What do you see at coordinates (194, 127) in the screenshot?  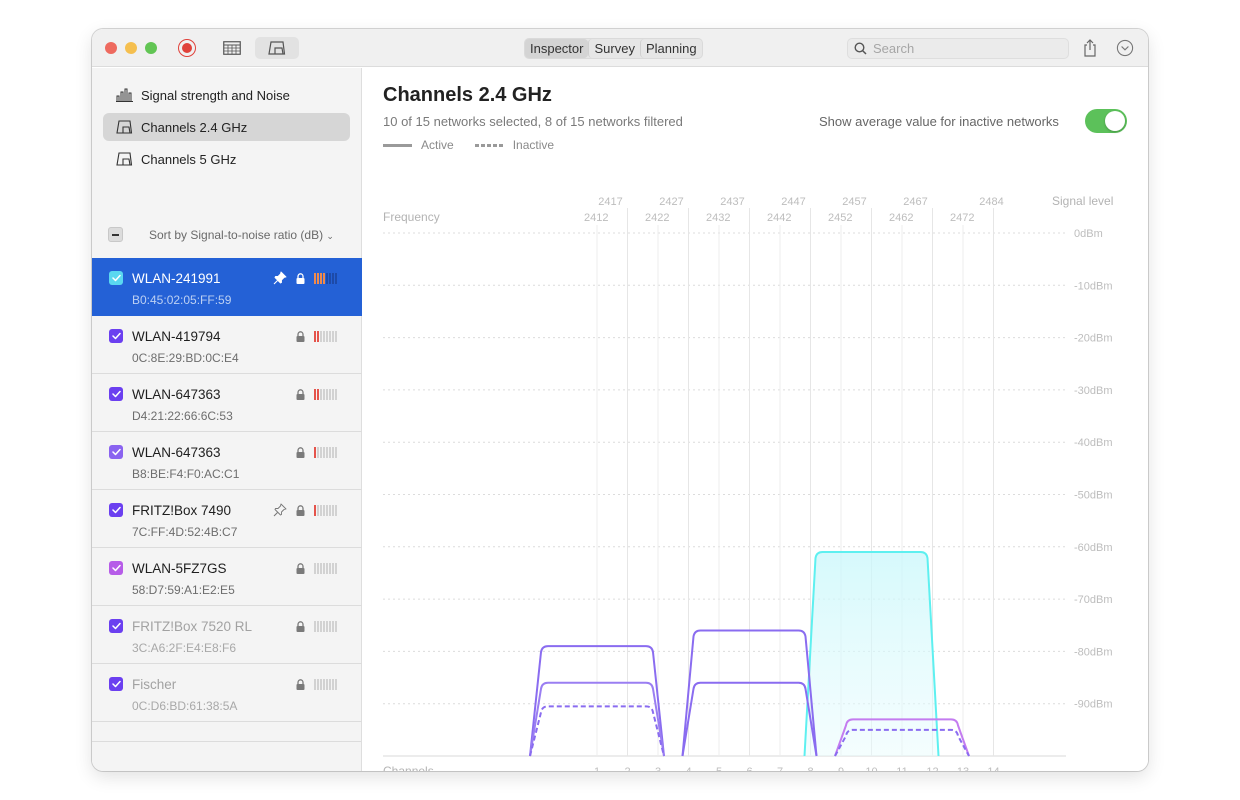 I see `sidebar-item-label: Channels 2.4 GHz` at bounding box center [194, 127].